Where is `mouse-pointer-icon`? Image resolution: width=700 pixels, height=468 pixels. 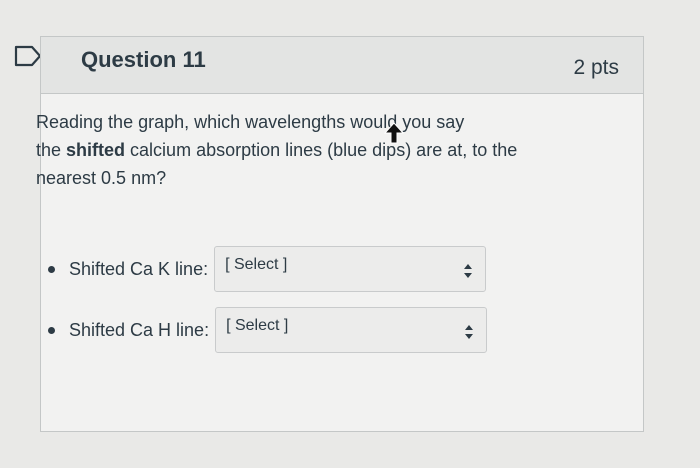 mouse-pointer-icon is located at coordinates (394, 133).